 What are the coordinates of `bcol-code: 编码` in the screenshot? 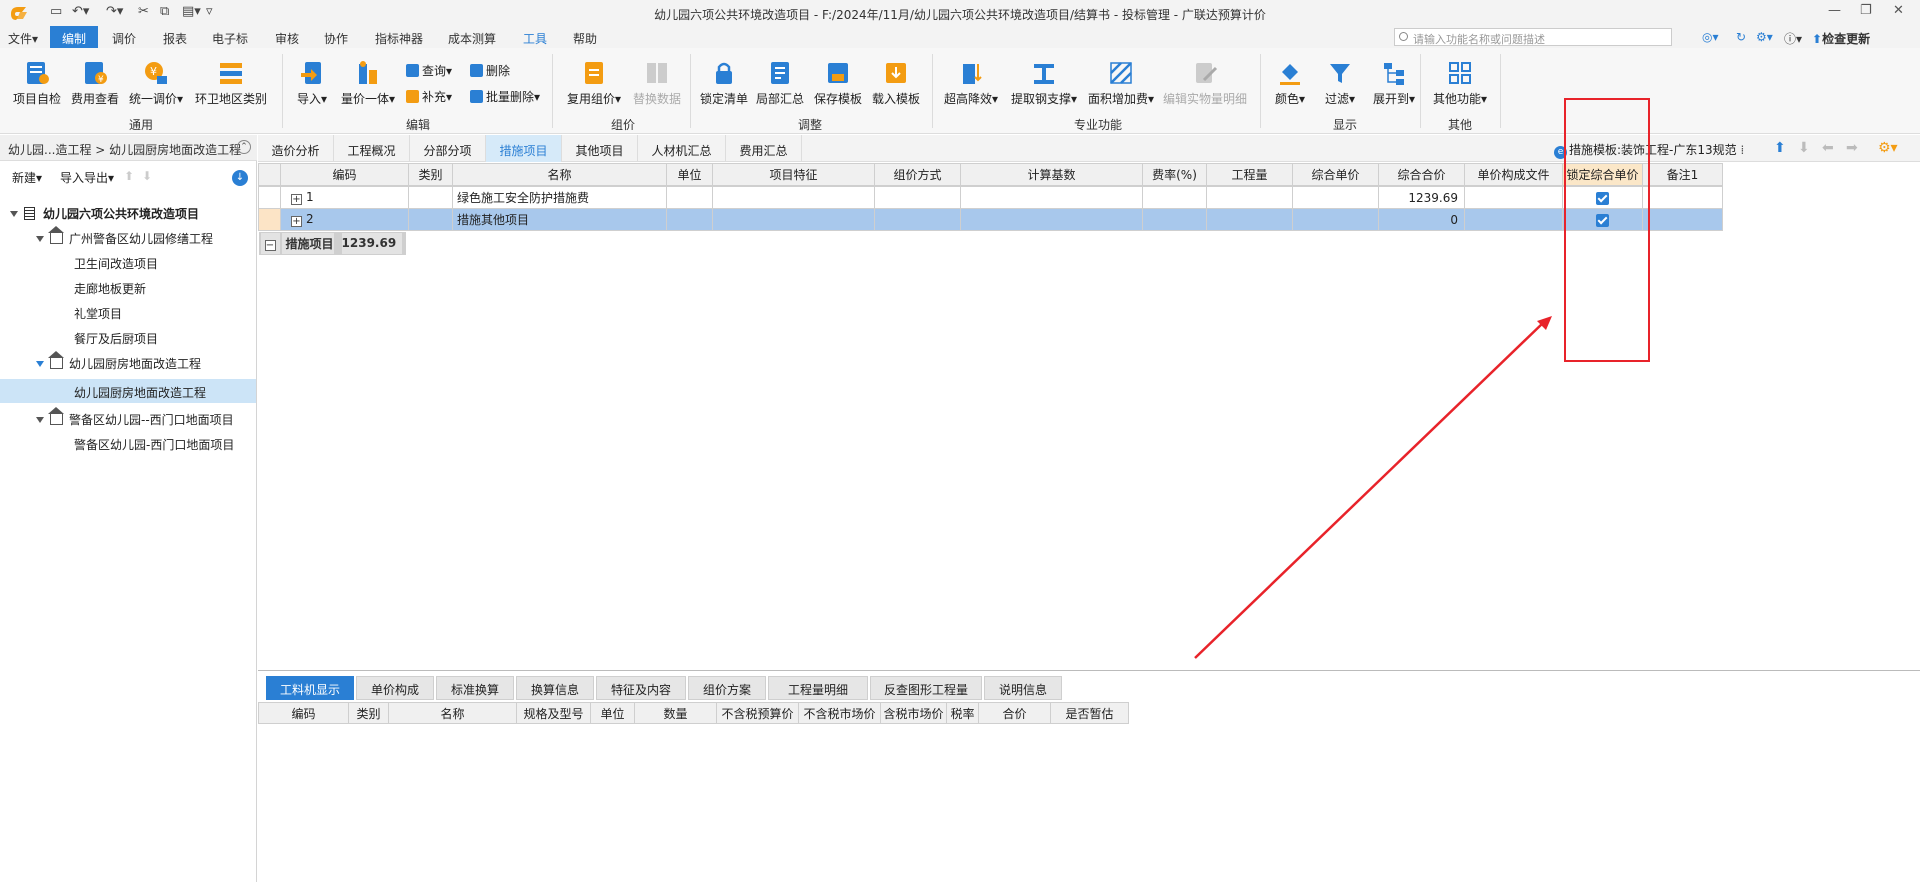 It's located at (303, 713).